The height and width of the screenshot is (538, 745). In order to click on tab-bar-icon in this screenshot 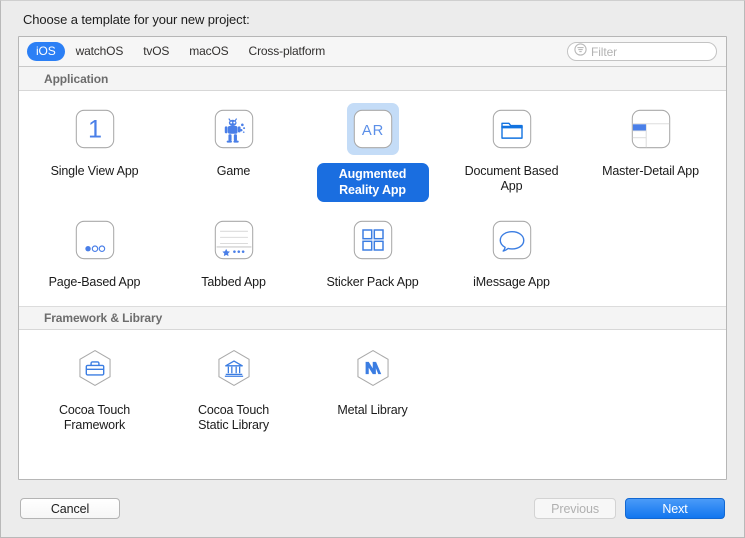, I will do `click(234, 240)`.